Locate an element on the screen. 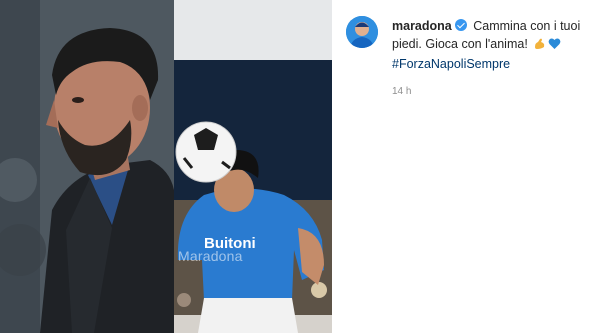  photo-watermark: Maradona is located at coordinates (210, 256).